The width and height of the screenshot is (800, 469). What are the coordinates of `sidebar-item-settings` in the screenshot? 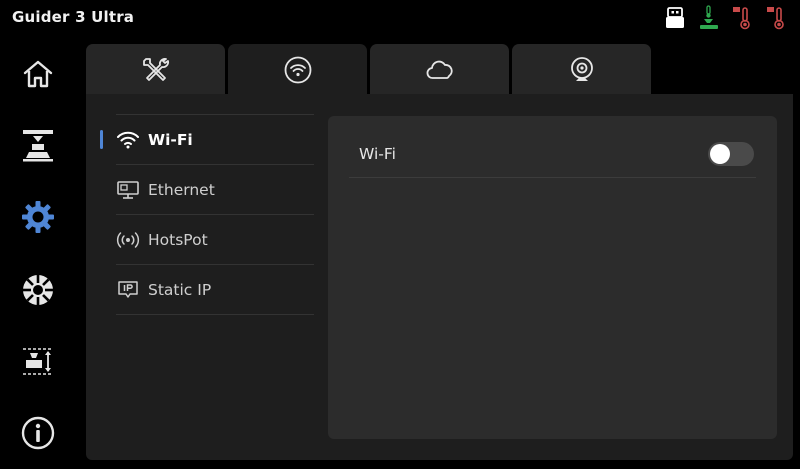 It's located at (38, 217).